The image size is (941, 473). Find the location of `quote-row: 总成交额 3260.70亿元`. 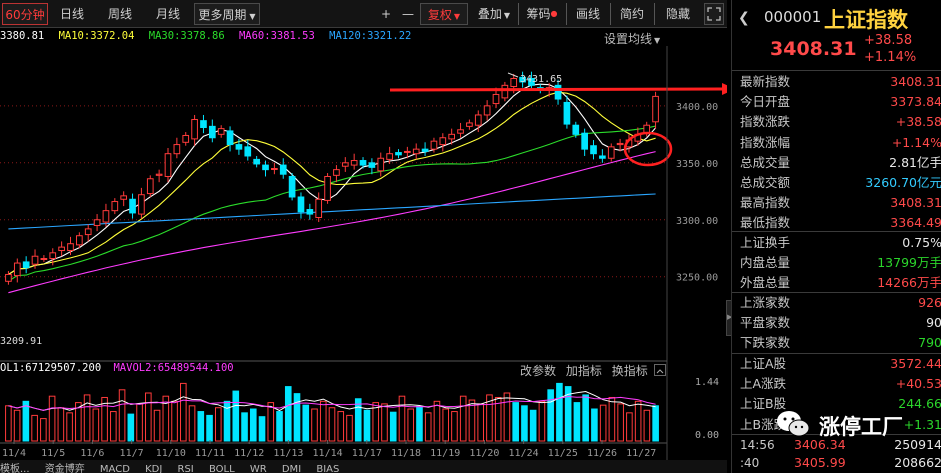

quote-row: 总成交额 3260.70亿元 is located at coordinates (836, 183).